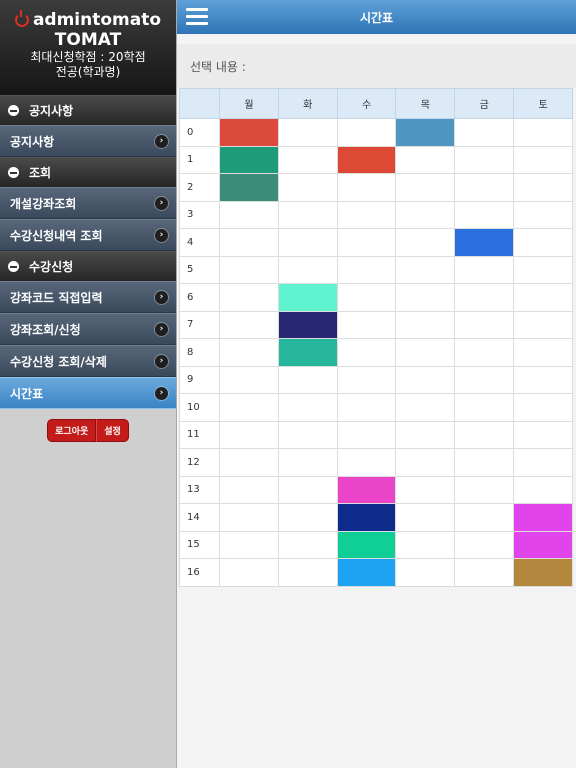  What do you see at coordinates (197, 16) in the screenshot?
I see `hamburger-icon` at bounding box center [197, 16].